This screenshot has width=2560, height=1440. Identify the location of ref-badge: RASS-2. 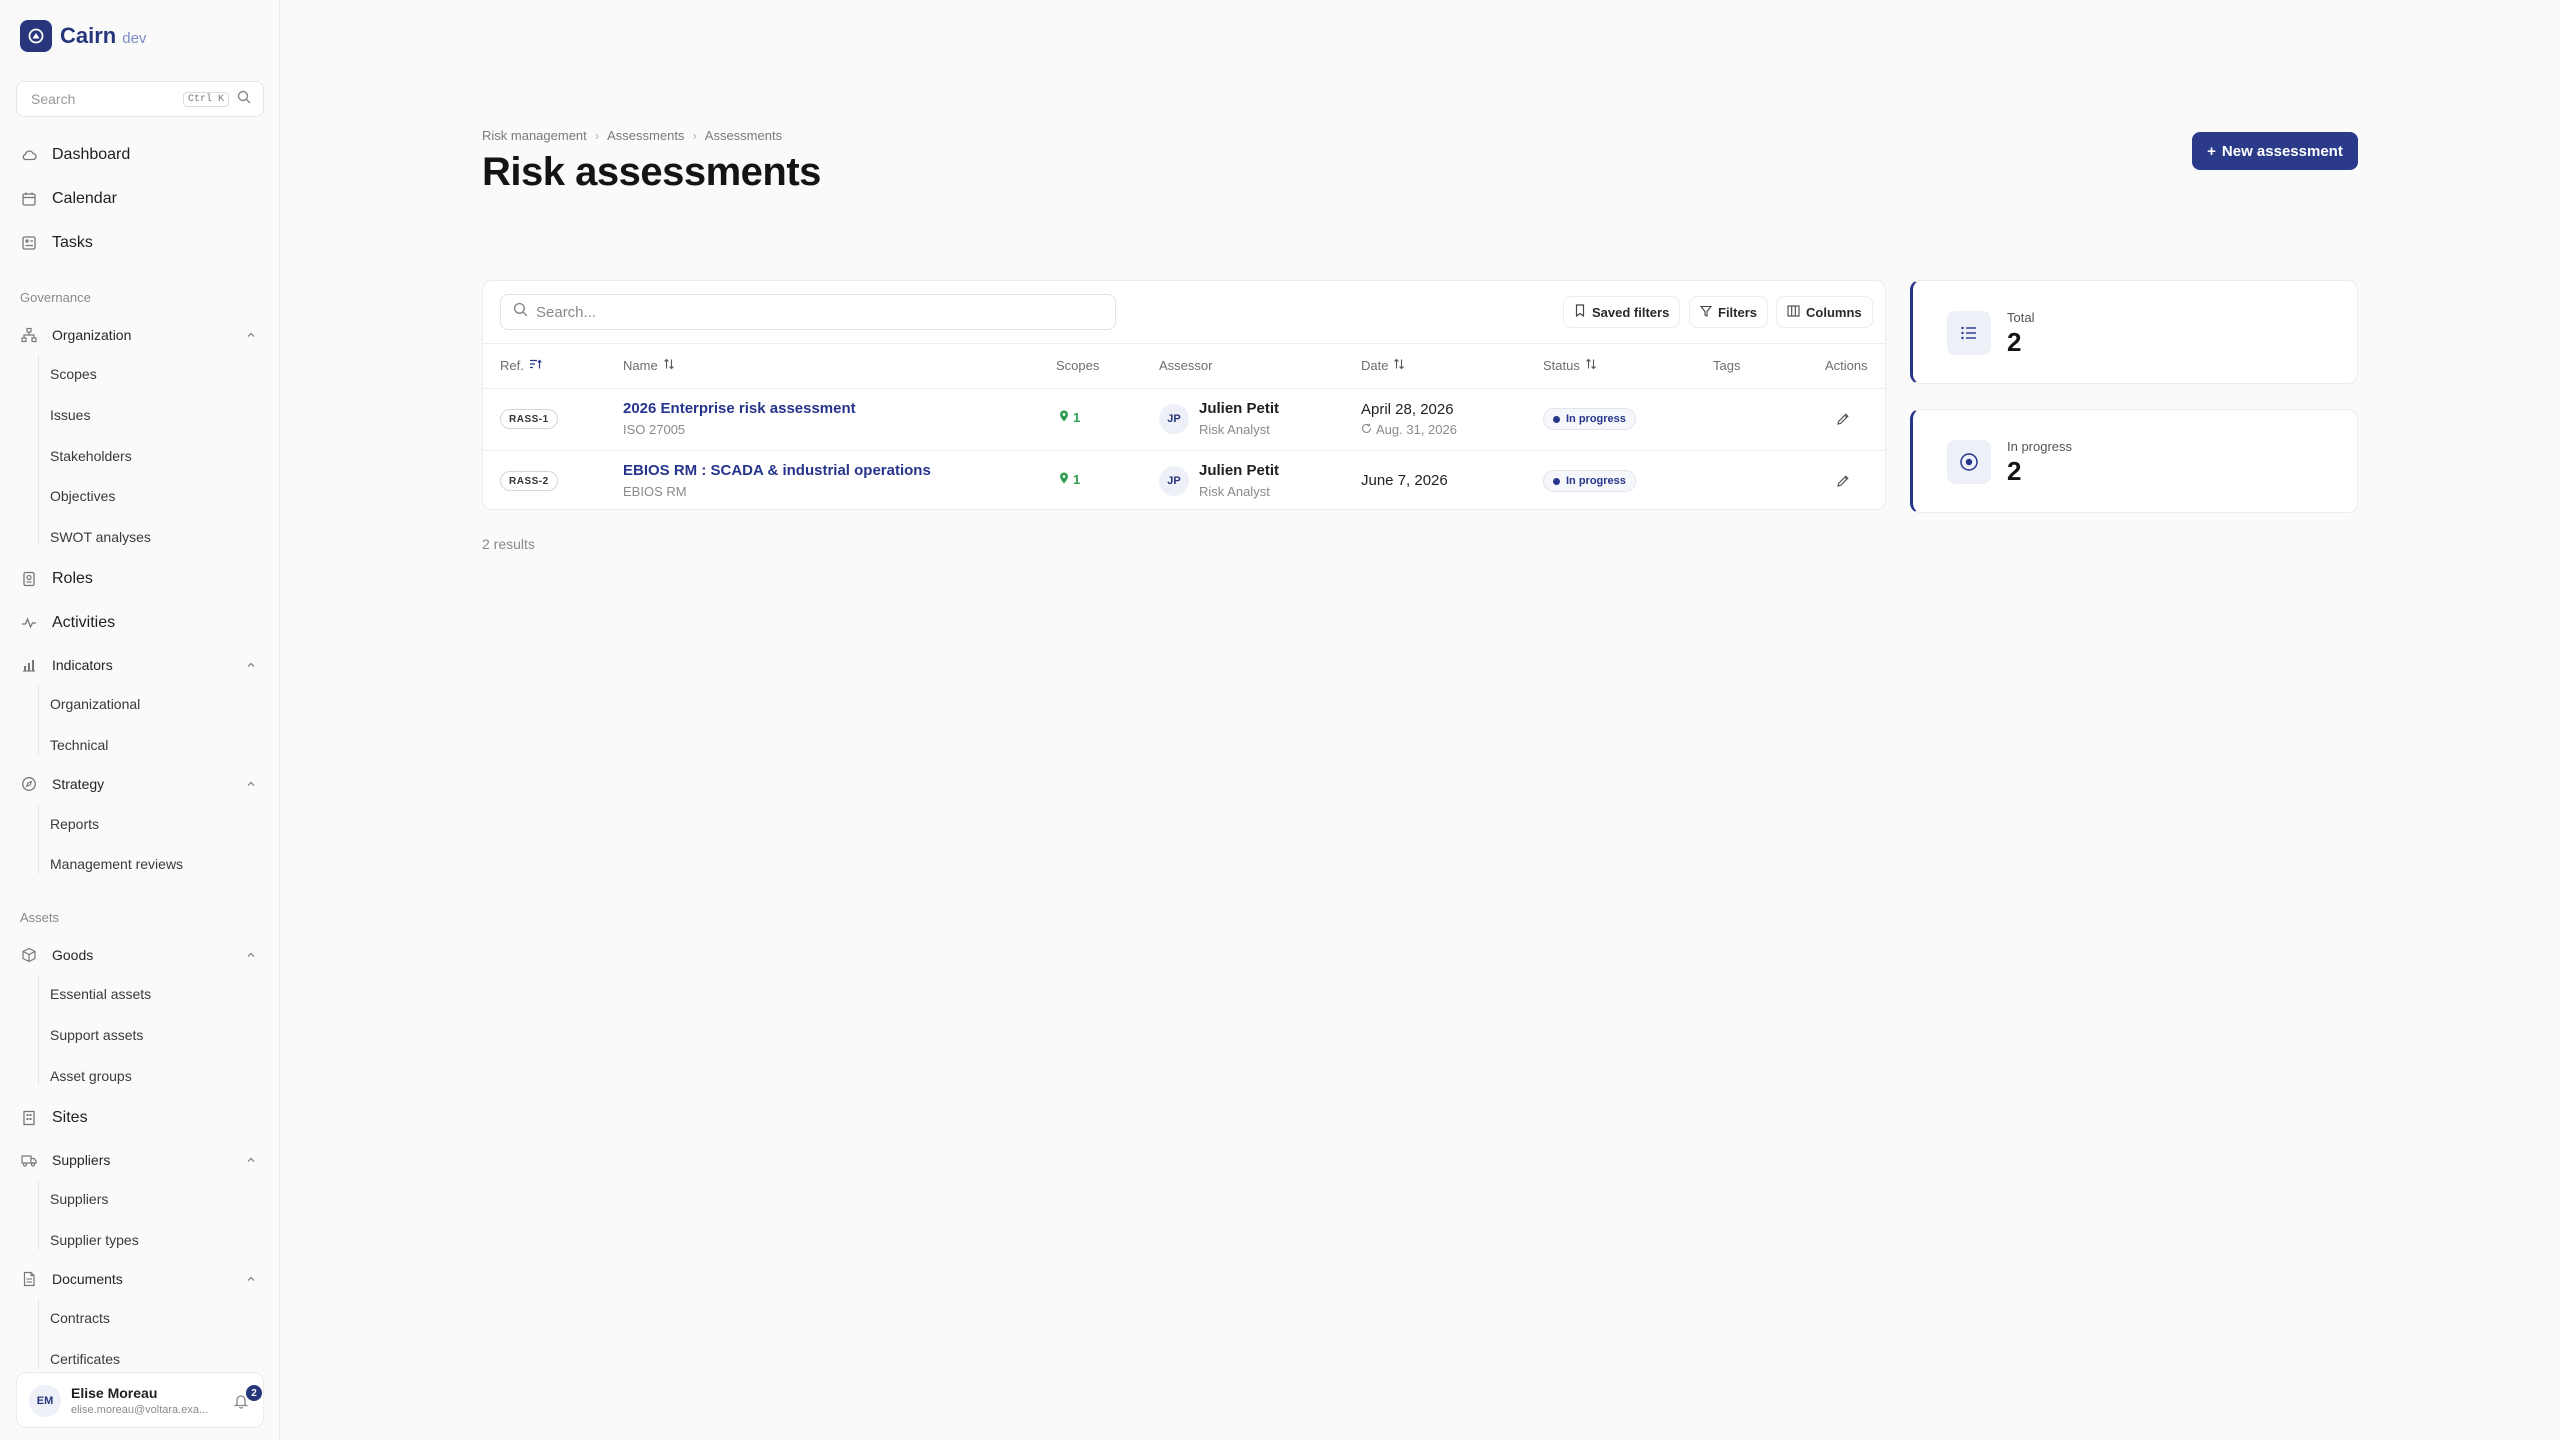
(529, 481).